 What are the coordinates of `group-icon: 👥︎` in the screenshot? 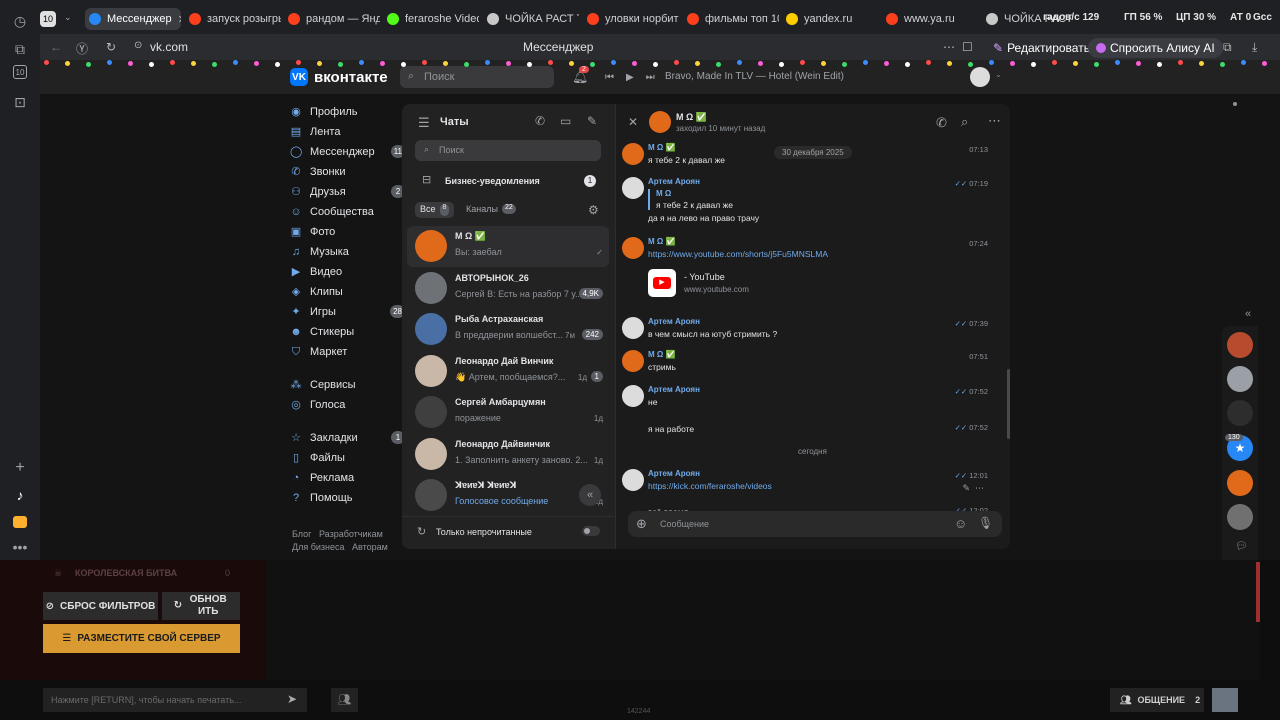 It's located at (344, 700).